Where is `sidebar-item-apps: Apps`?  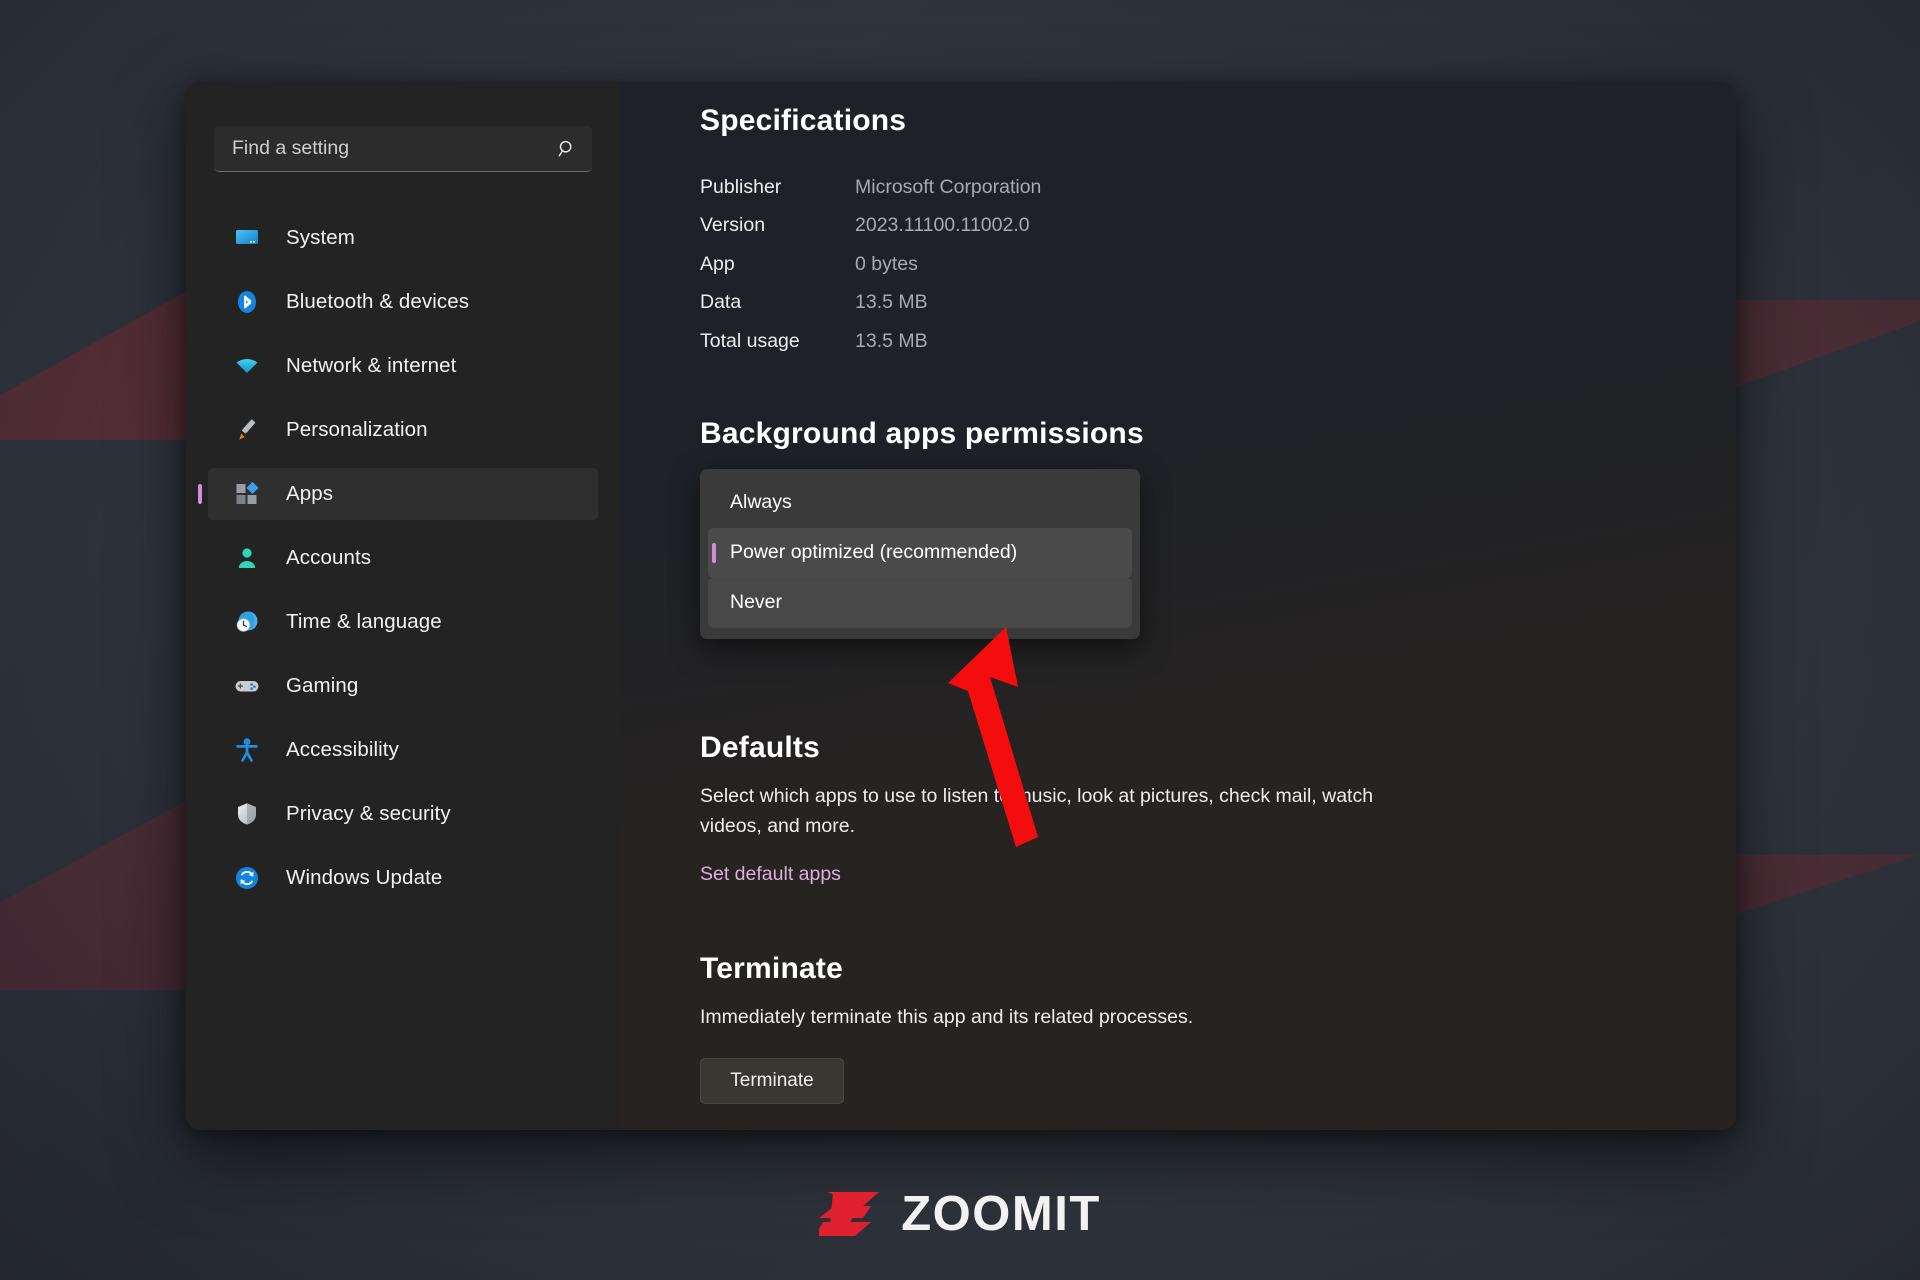 sidebar-item-apps: Apps is located at coordinates (403, 494).